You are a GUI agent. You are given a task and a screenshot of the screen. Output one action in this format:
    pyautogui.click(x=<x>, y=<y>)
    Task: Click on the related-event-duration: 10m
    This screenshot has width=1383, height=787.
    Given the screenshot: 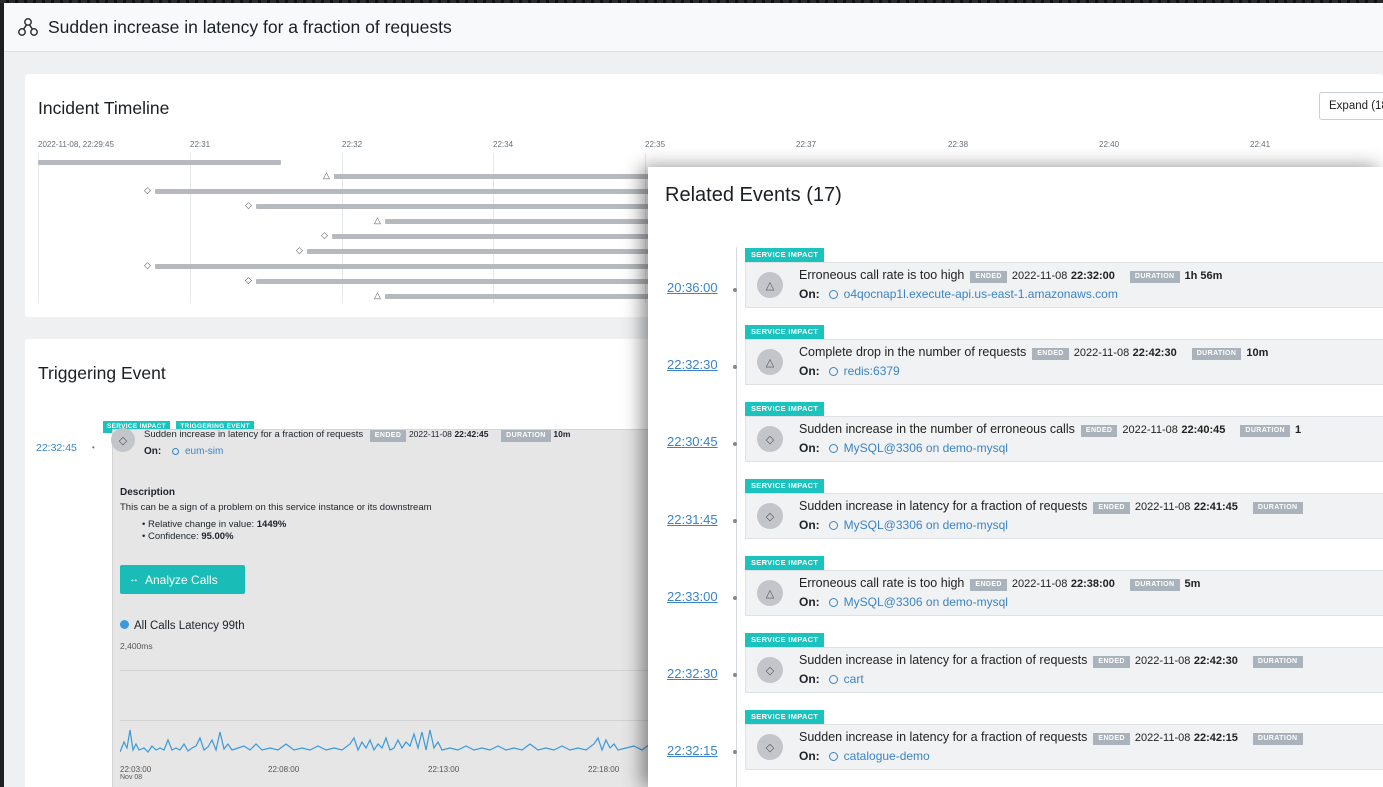 What is the action you would take?
    pyautogui.click(x=1257, y=353)
    